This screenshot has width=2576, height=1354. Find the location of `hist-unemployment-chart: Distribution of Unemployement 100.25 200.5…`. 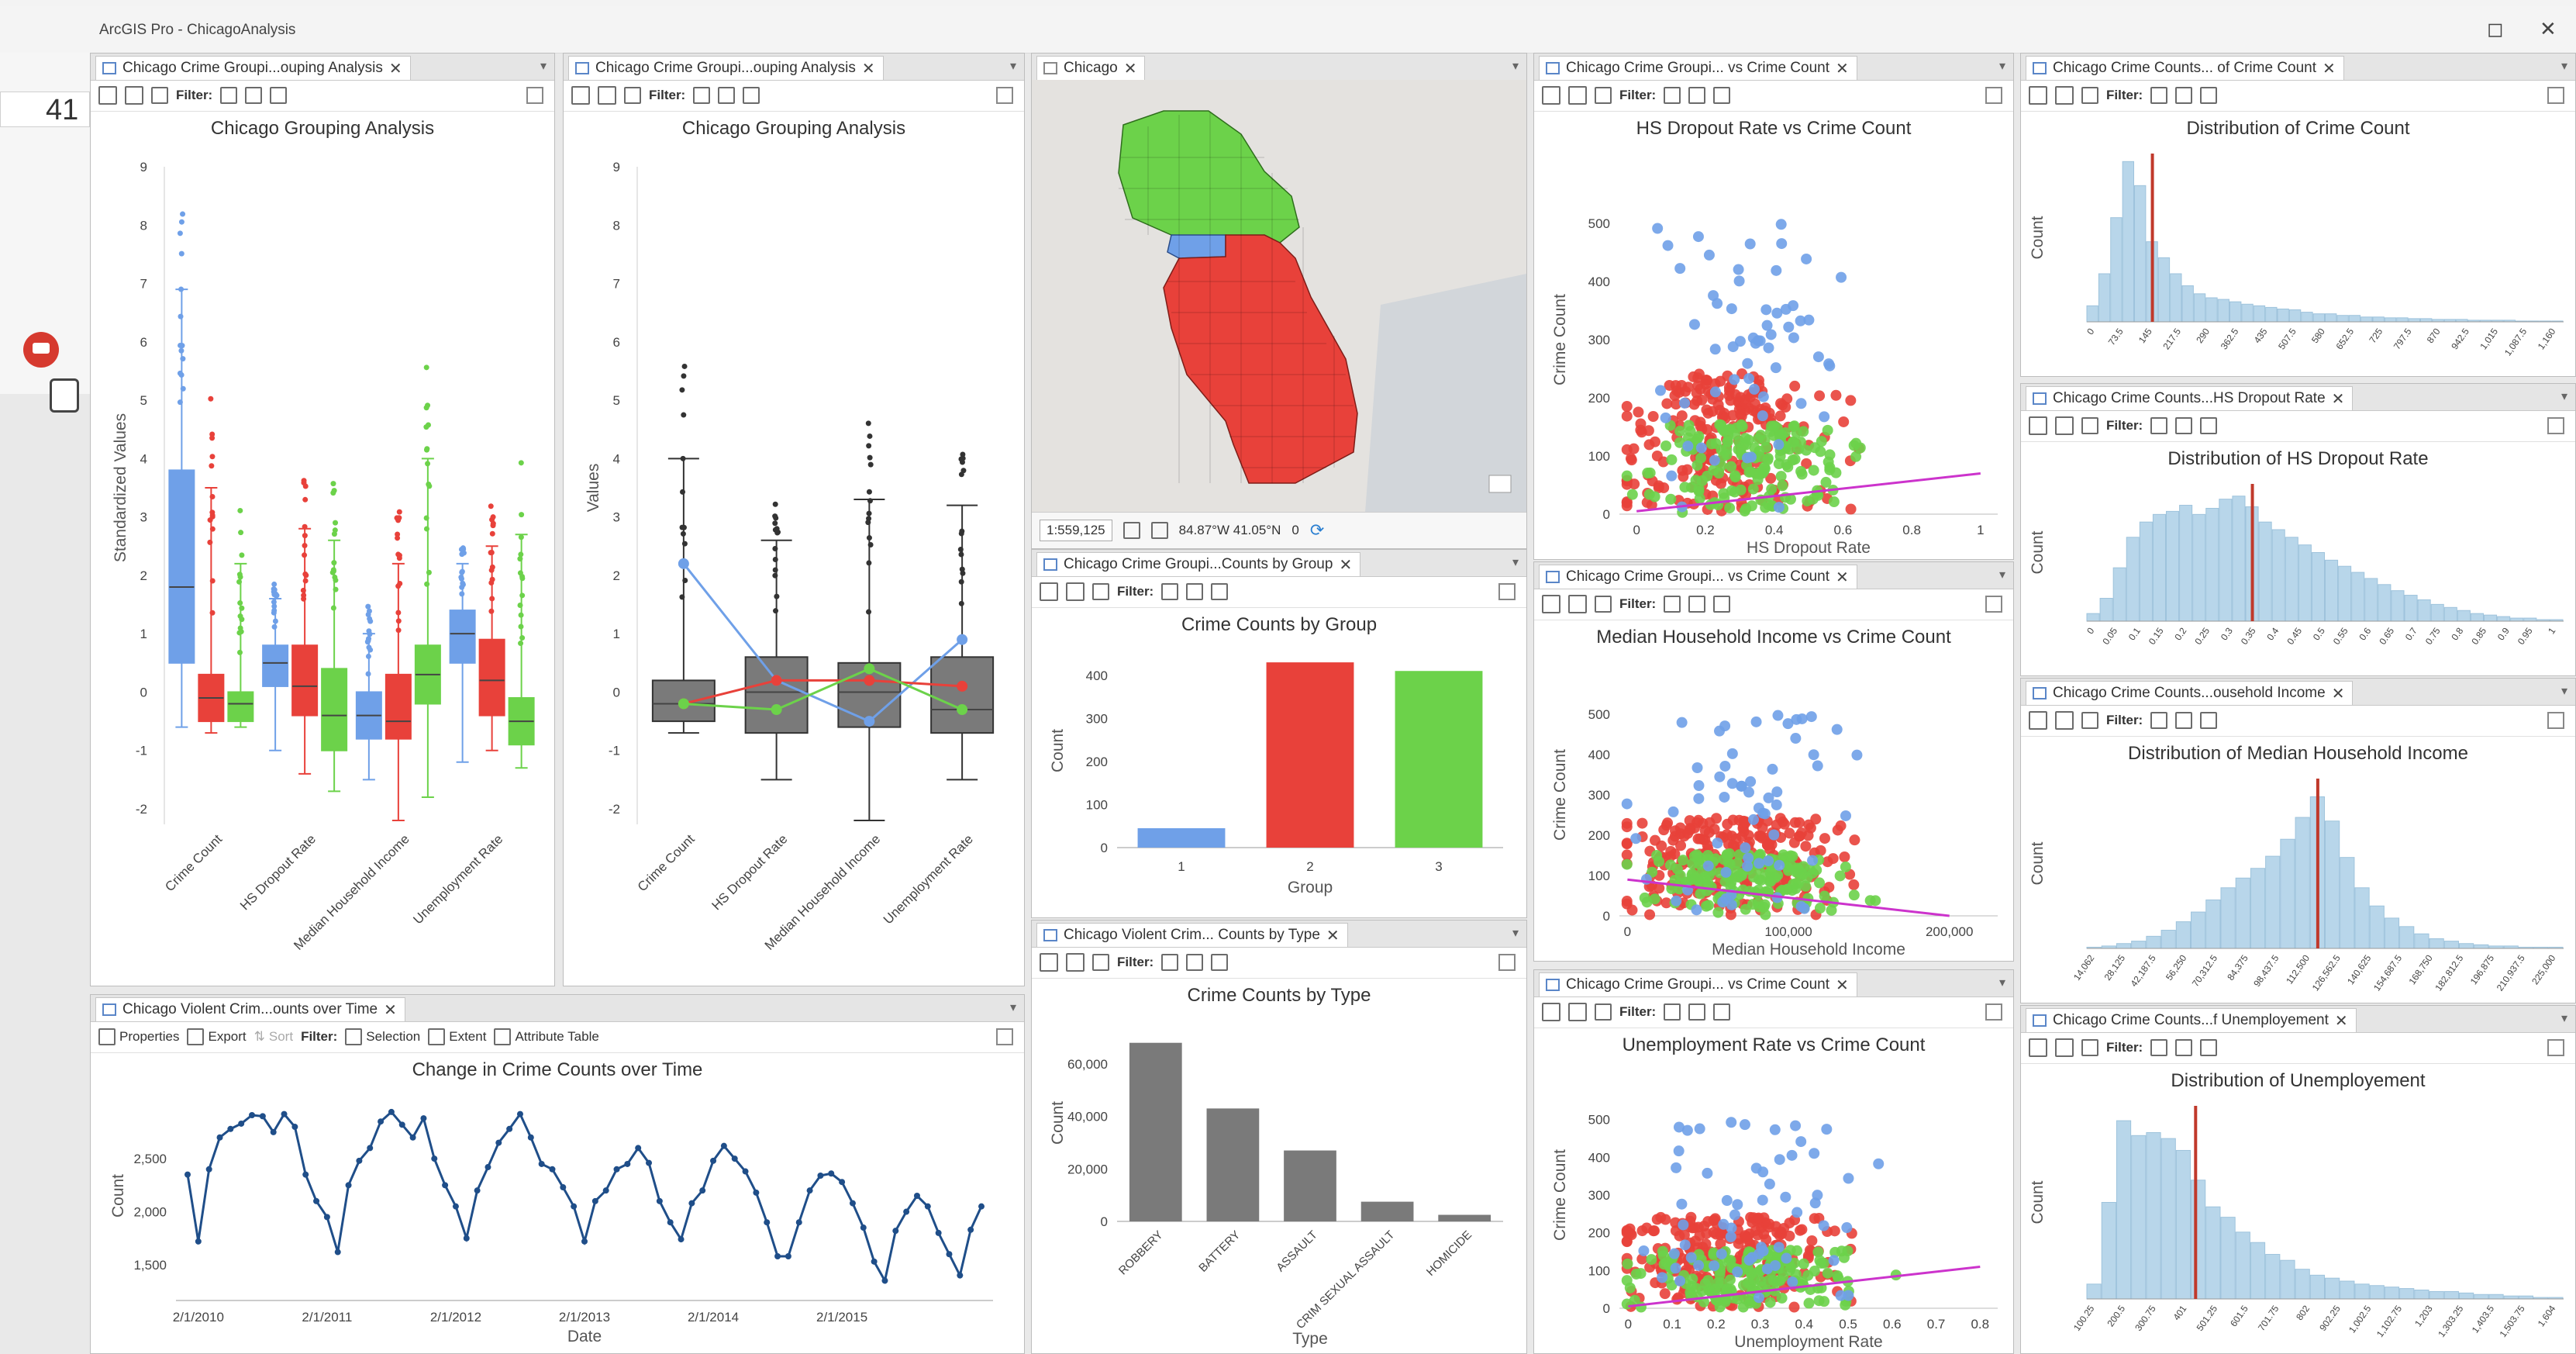

hist-unemployment-chart: Distribution of Unemployement 100.25 200.5… is located at coordinates (2298, 1208).